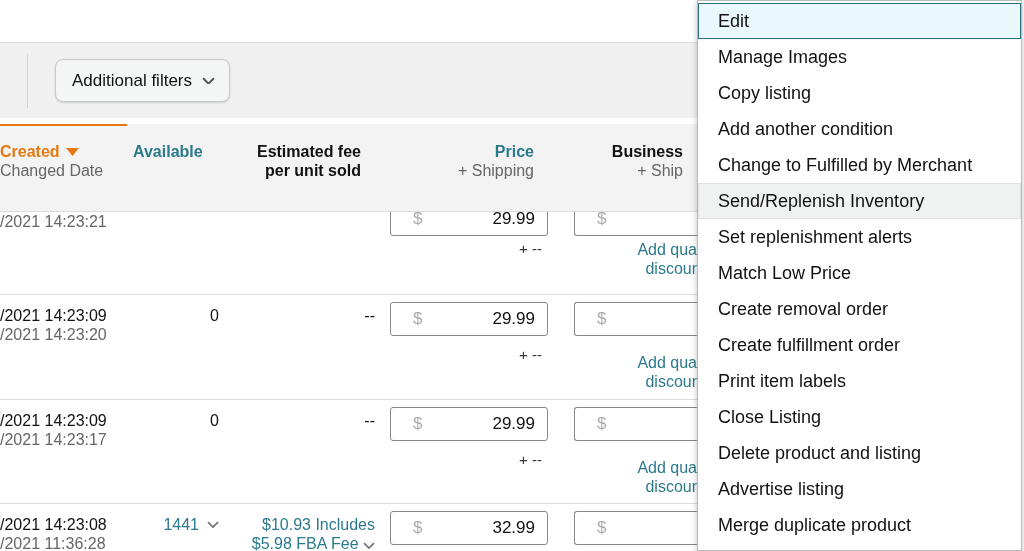  Describe the element at coordinates (53, 439) in the screenshot. I see `changed-date: /2021 14:23:17` at that location.